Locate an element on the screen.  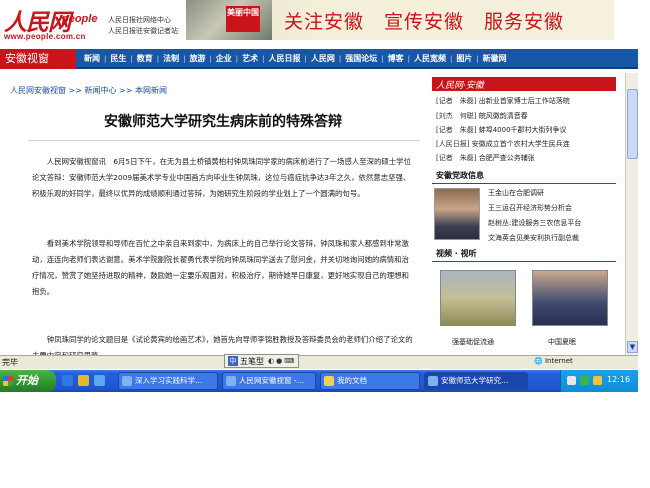
nav-section-title: 安徽视窗 is located at coordinates (38, 59).